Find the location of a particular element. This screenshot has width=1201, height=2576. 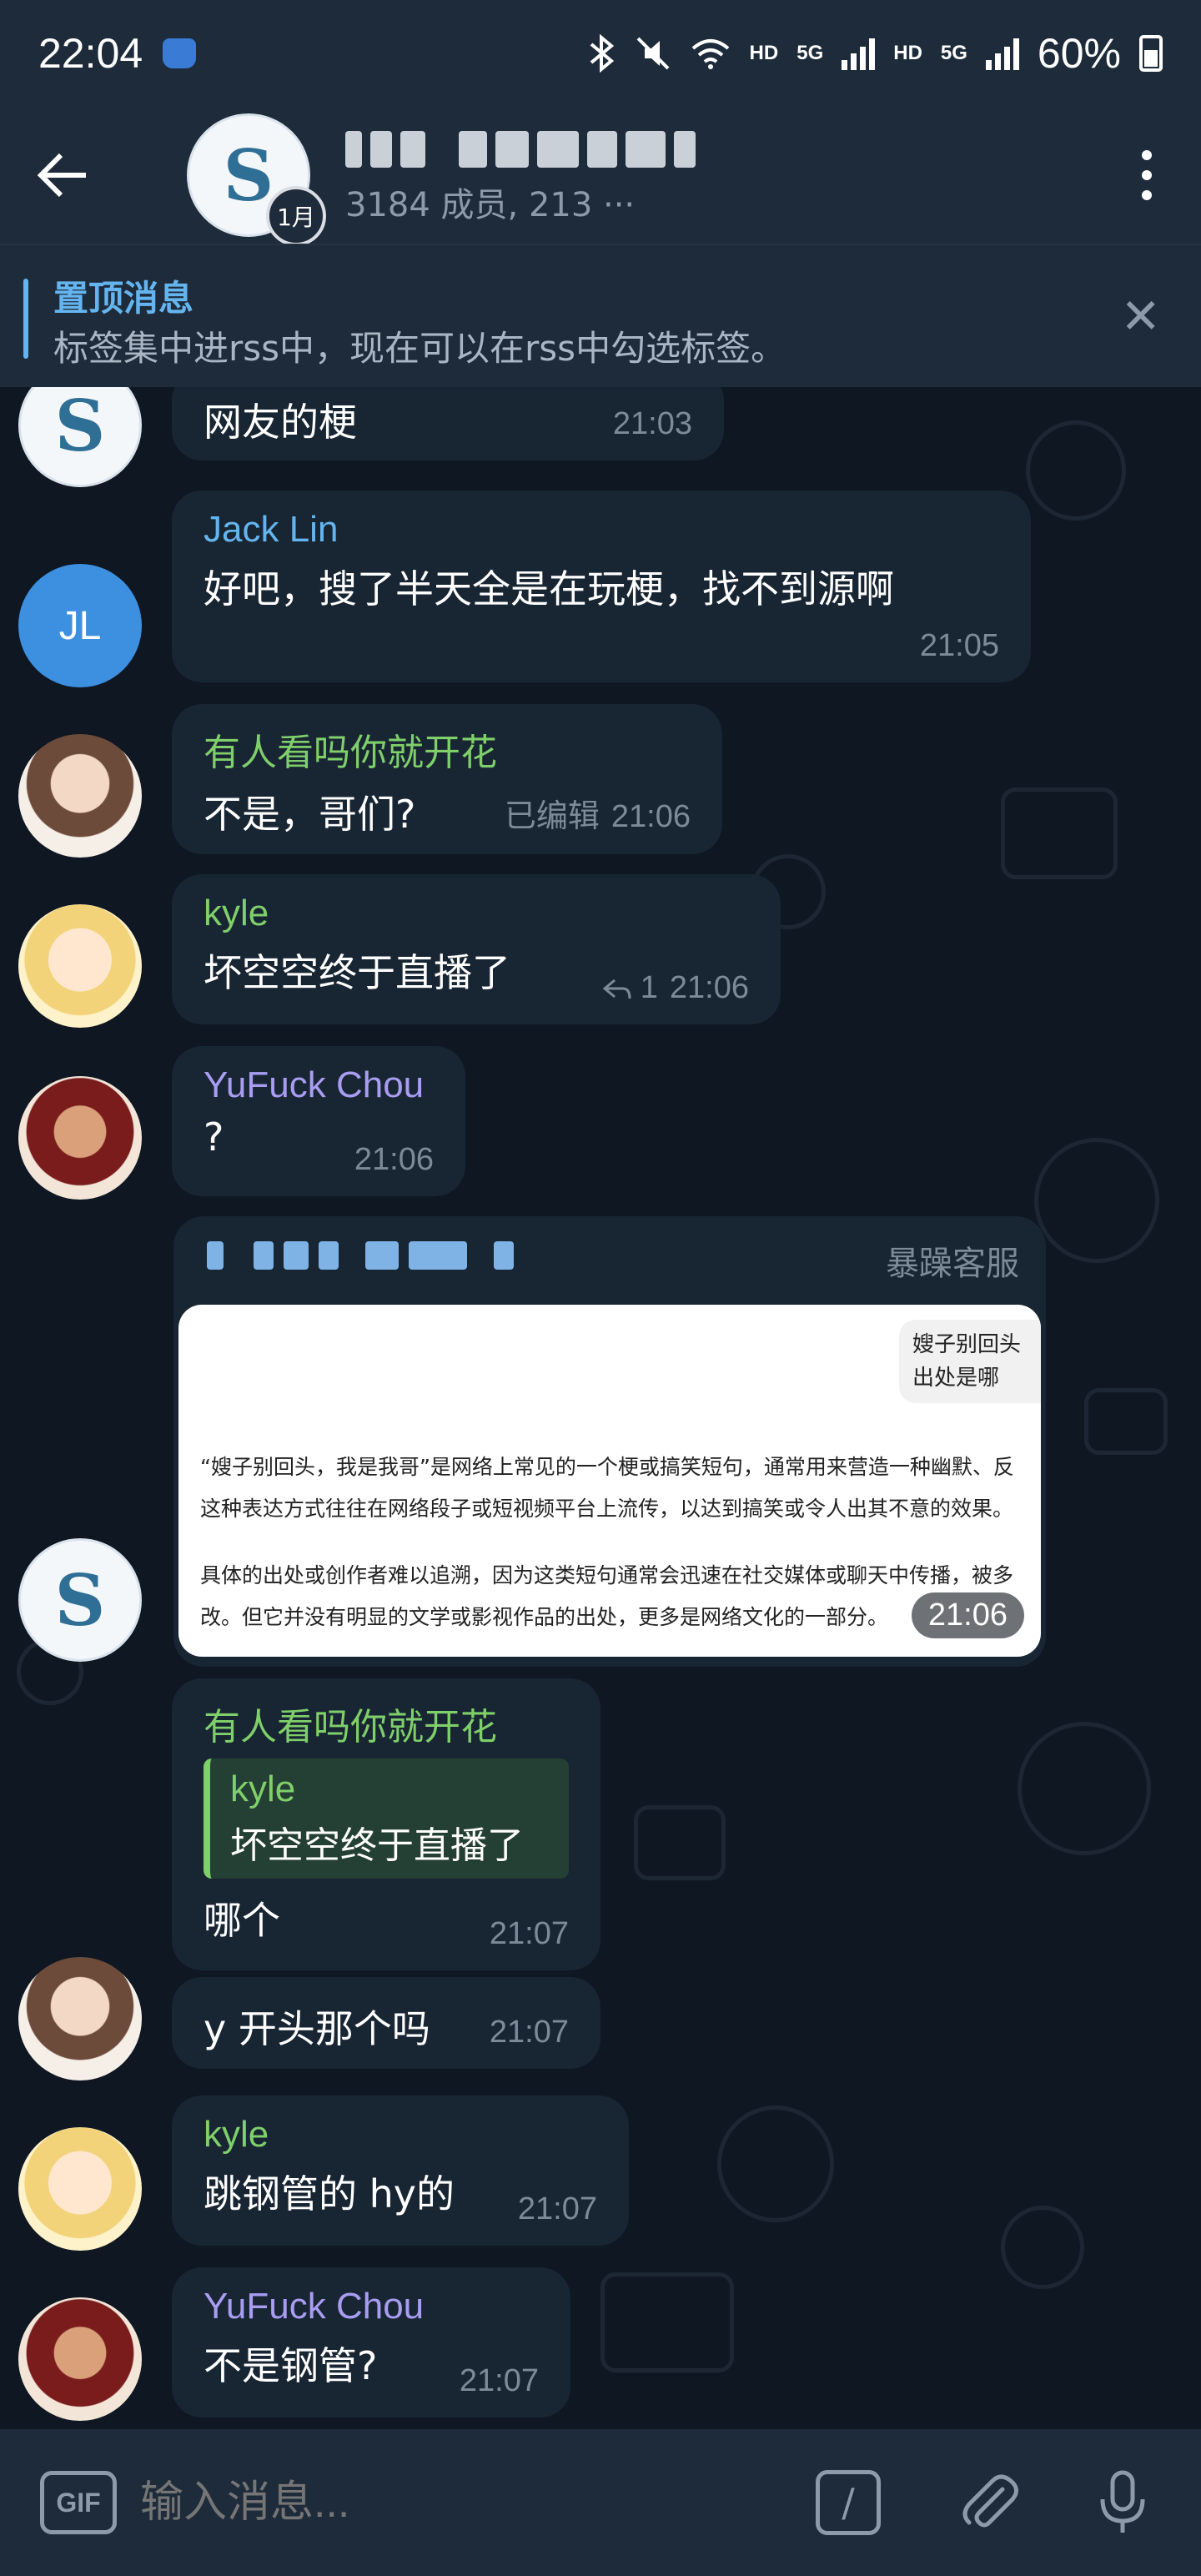

quoted-message: kyle 坏空空终于直播了 is located at coordinates (386, 1818).